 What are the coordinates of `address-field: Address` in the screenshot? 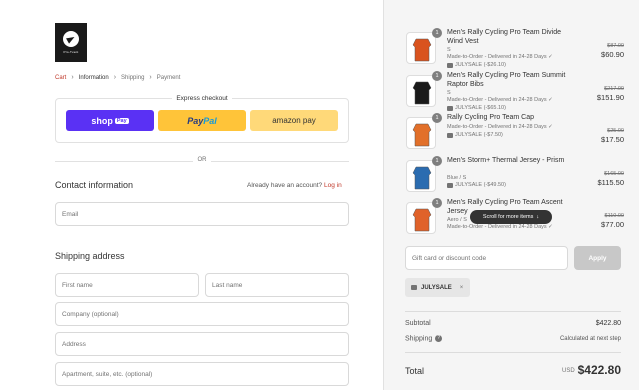 It's located at (202, 344).